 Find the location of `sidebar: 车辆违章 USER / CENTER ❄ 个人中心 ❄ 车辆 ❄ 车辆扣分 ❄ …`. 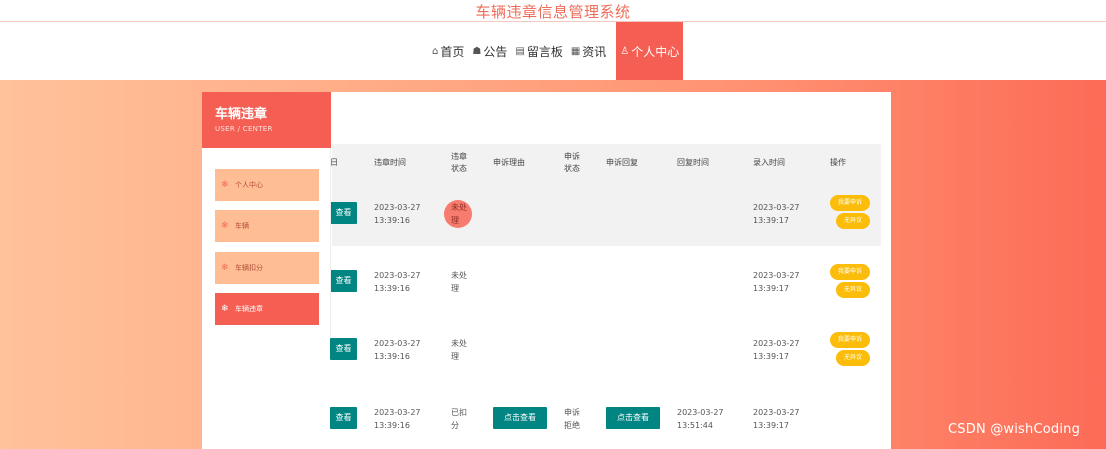

sidebar: 车辆违章 USER / CENTER ❄ 个人中心 ❄ 车辆 ❄ 车辆扣分 ❄ … is located at coordinates (266, 270).